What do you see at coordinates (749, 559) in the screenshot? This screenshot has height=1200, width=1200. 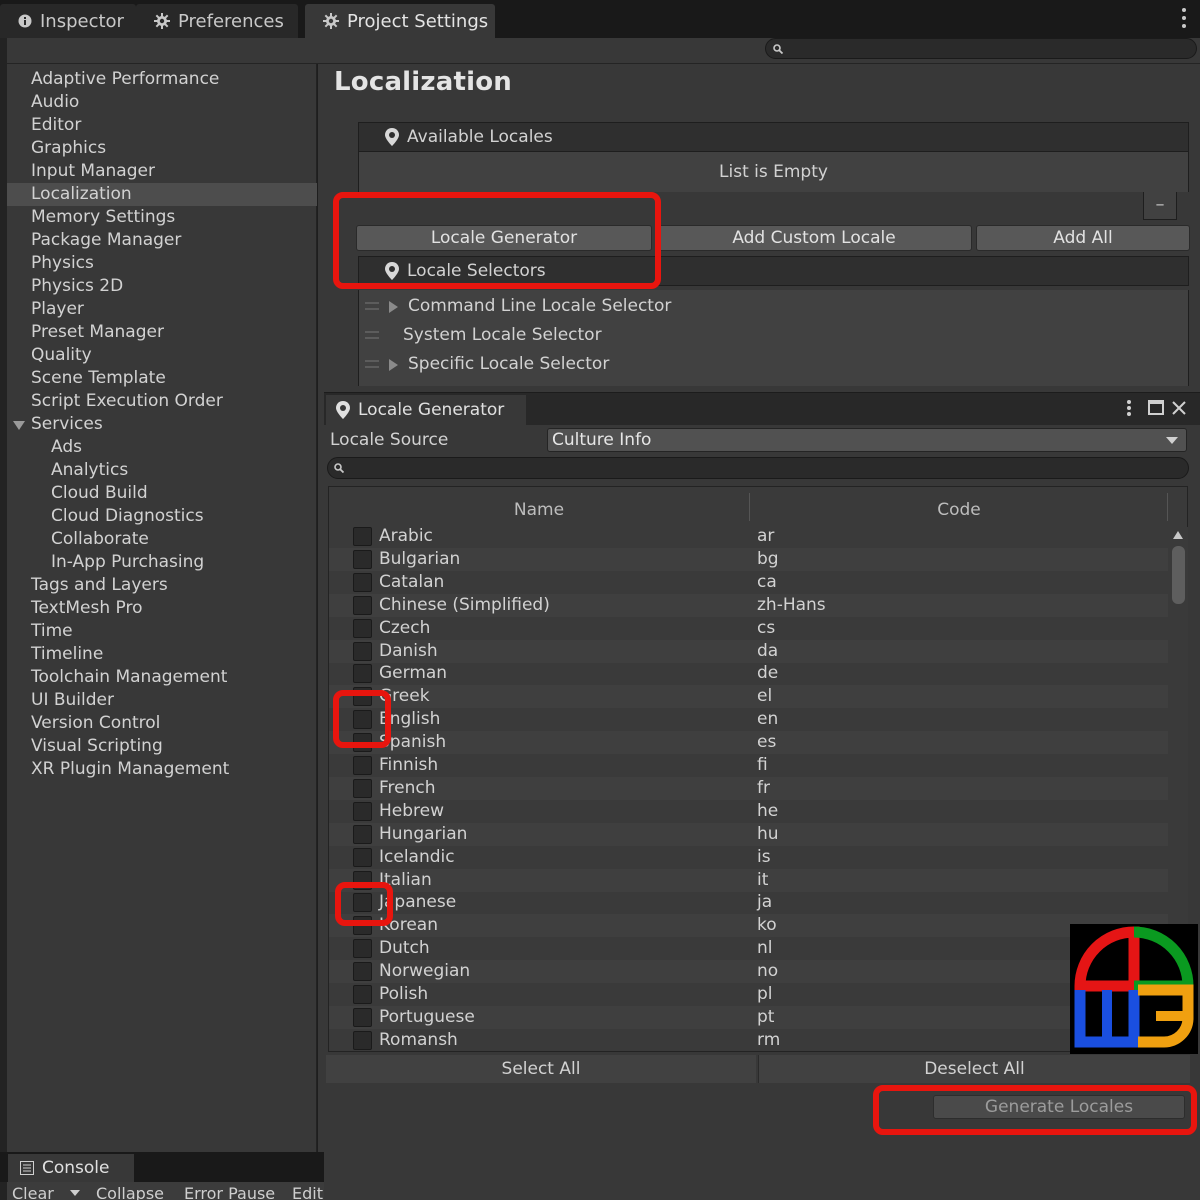 I see `locale-row: Bulgarian bg` at bounding box center [749, 559].